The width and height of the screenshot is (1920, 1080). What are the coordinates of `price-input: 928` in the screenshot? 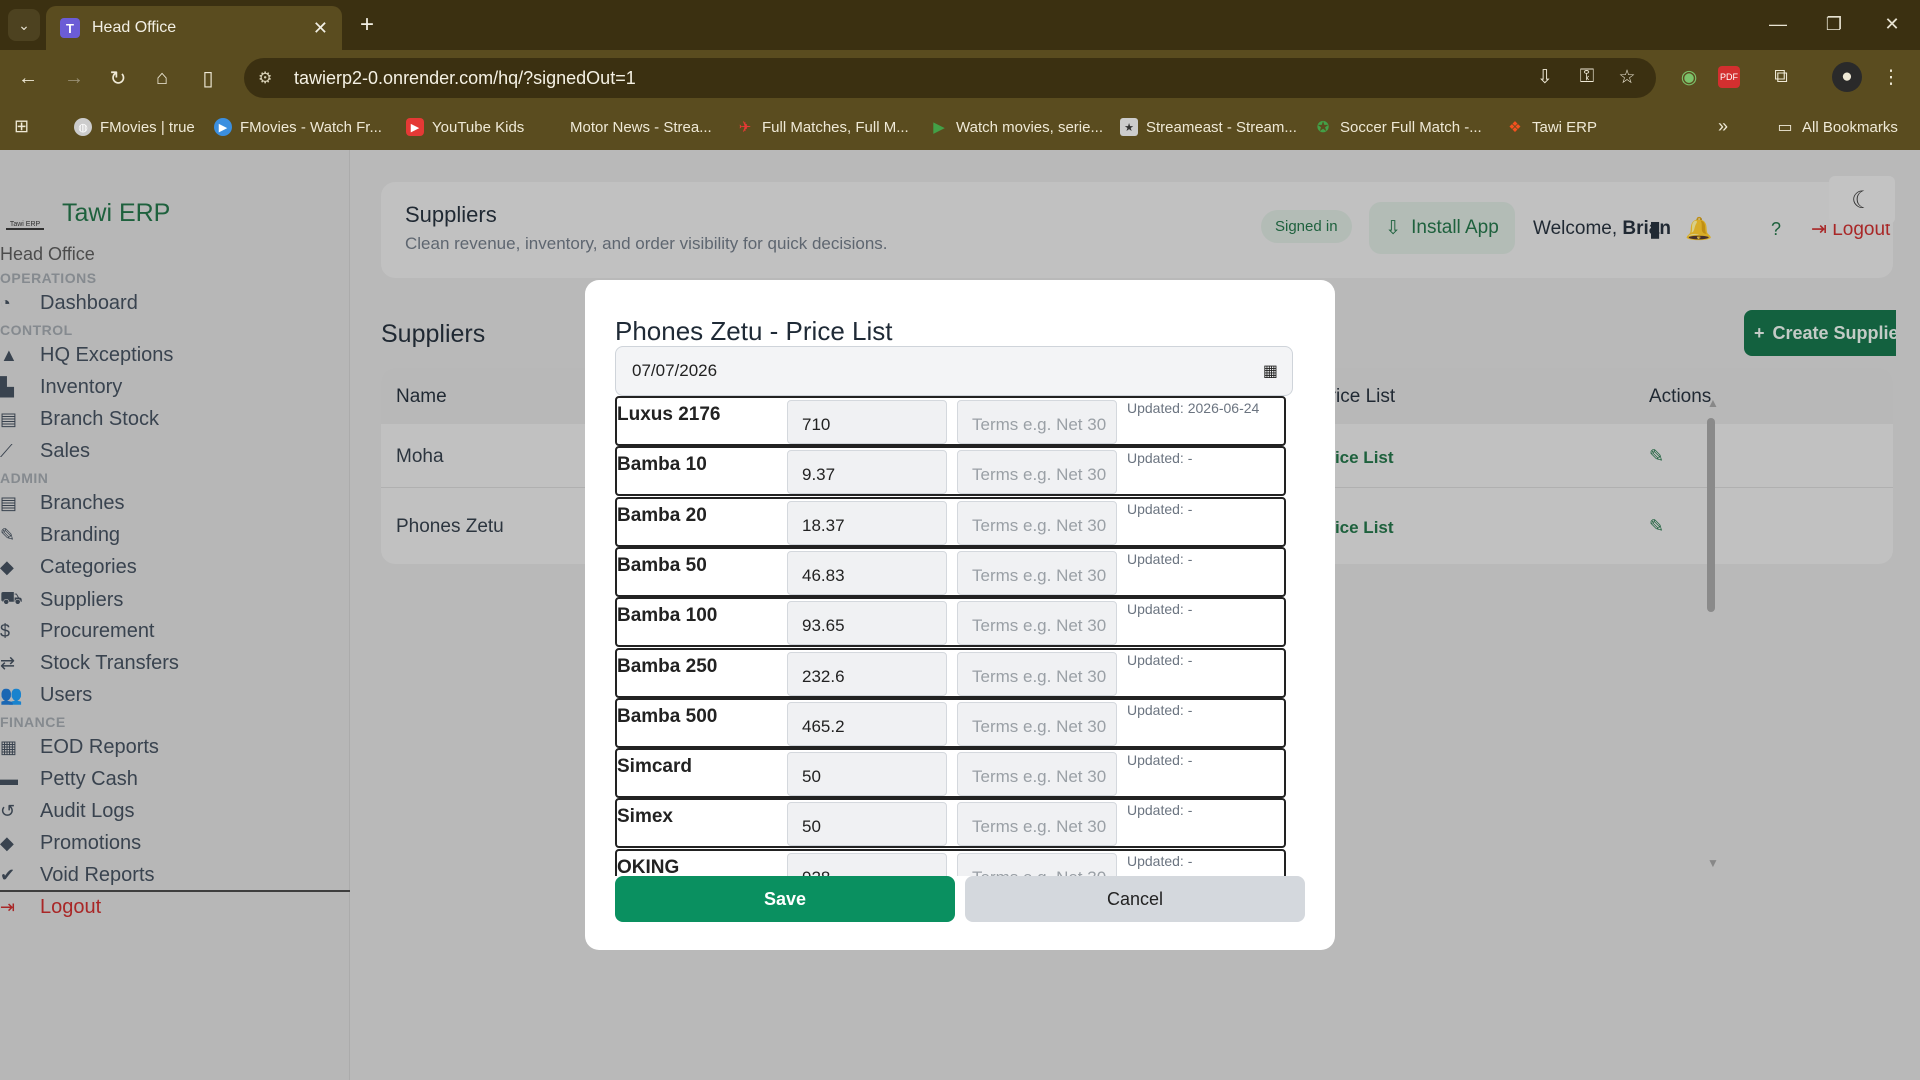 It's located at (867, 864).